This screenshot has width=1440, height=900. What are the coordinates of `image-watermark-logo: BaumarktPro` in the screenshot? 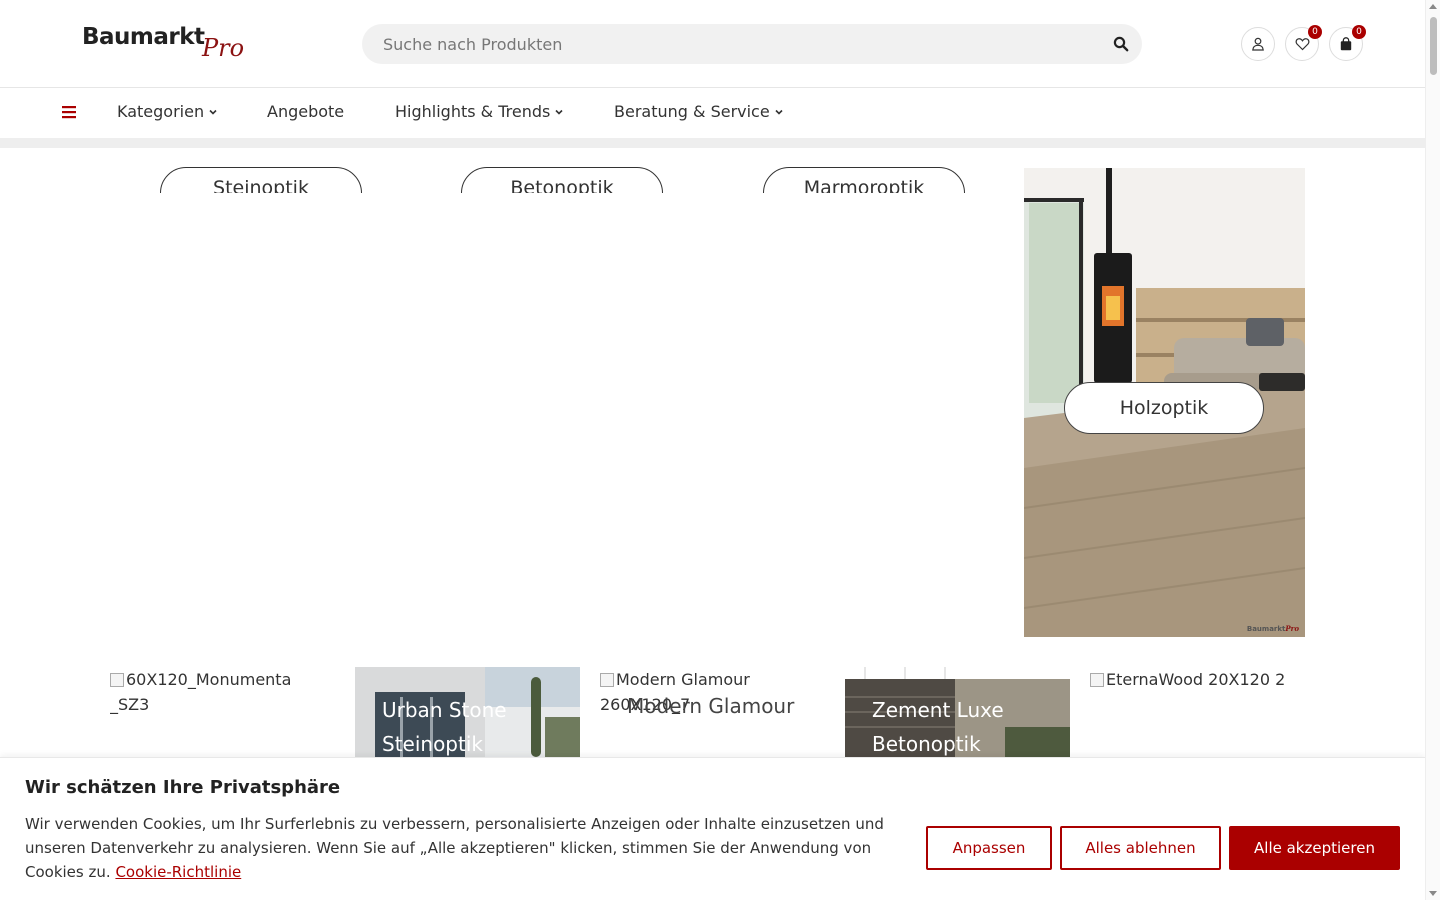 It's located at (1273, 628).